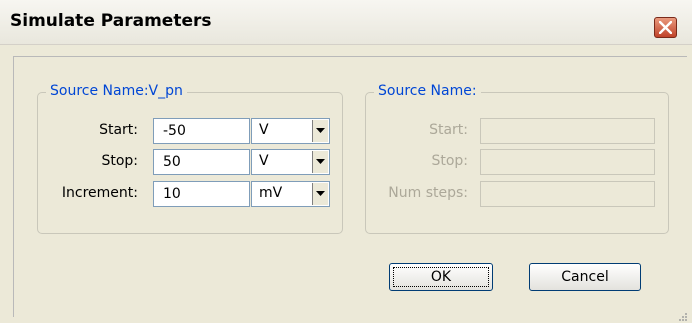 The width and height of the screenshot is (692, 323). Describe the element at coordinates (567, 194) in the screenshot. I see `right-numsteps-input` at that location.